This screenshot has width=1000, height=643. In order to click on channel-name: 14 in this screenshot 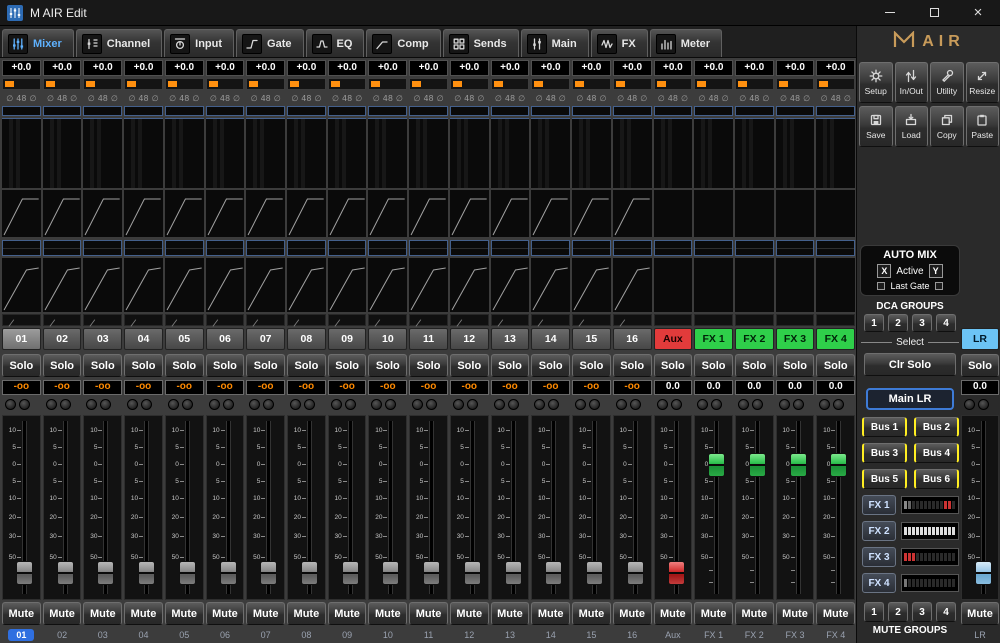, I will do `click(550, 635)`.